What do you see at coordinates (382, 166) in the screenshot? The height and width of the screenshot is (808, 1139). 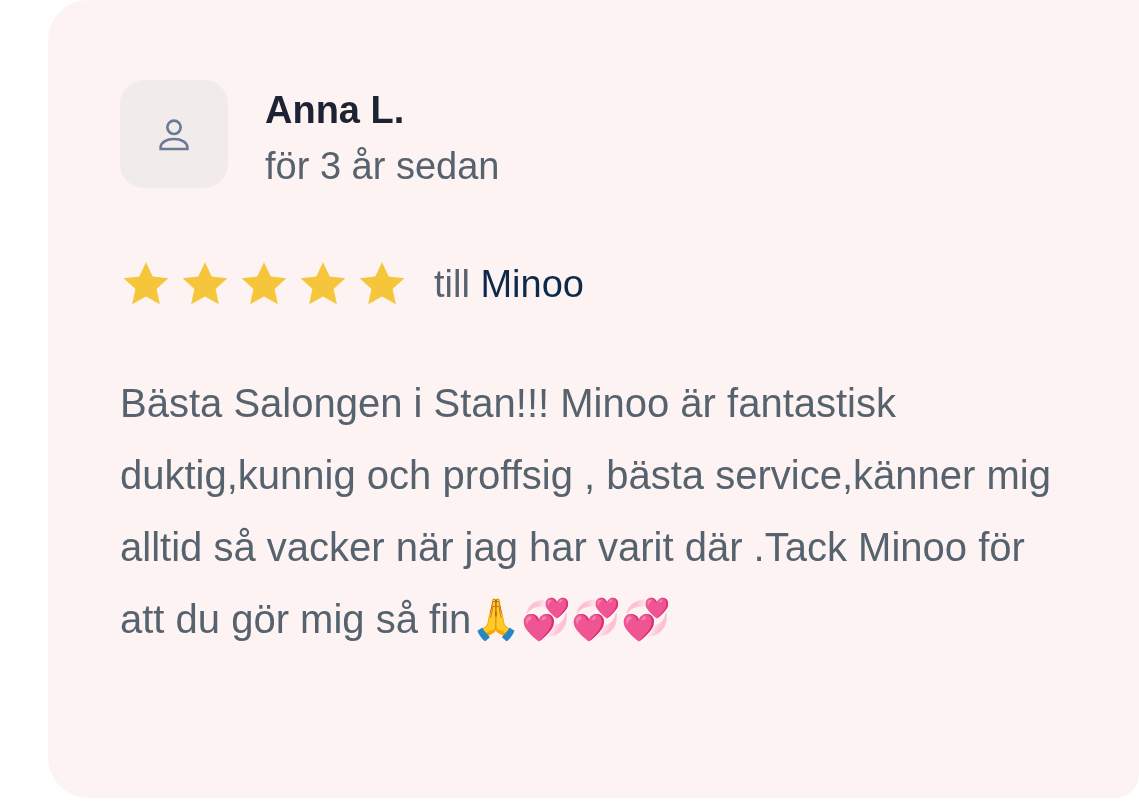 I see `review-time: för 3 år sedan` at bounding box center [382, 166].